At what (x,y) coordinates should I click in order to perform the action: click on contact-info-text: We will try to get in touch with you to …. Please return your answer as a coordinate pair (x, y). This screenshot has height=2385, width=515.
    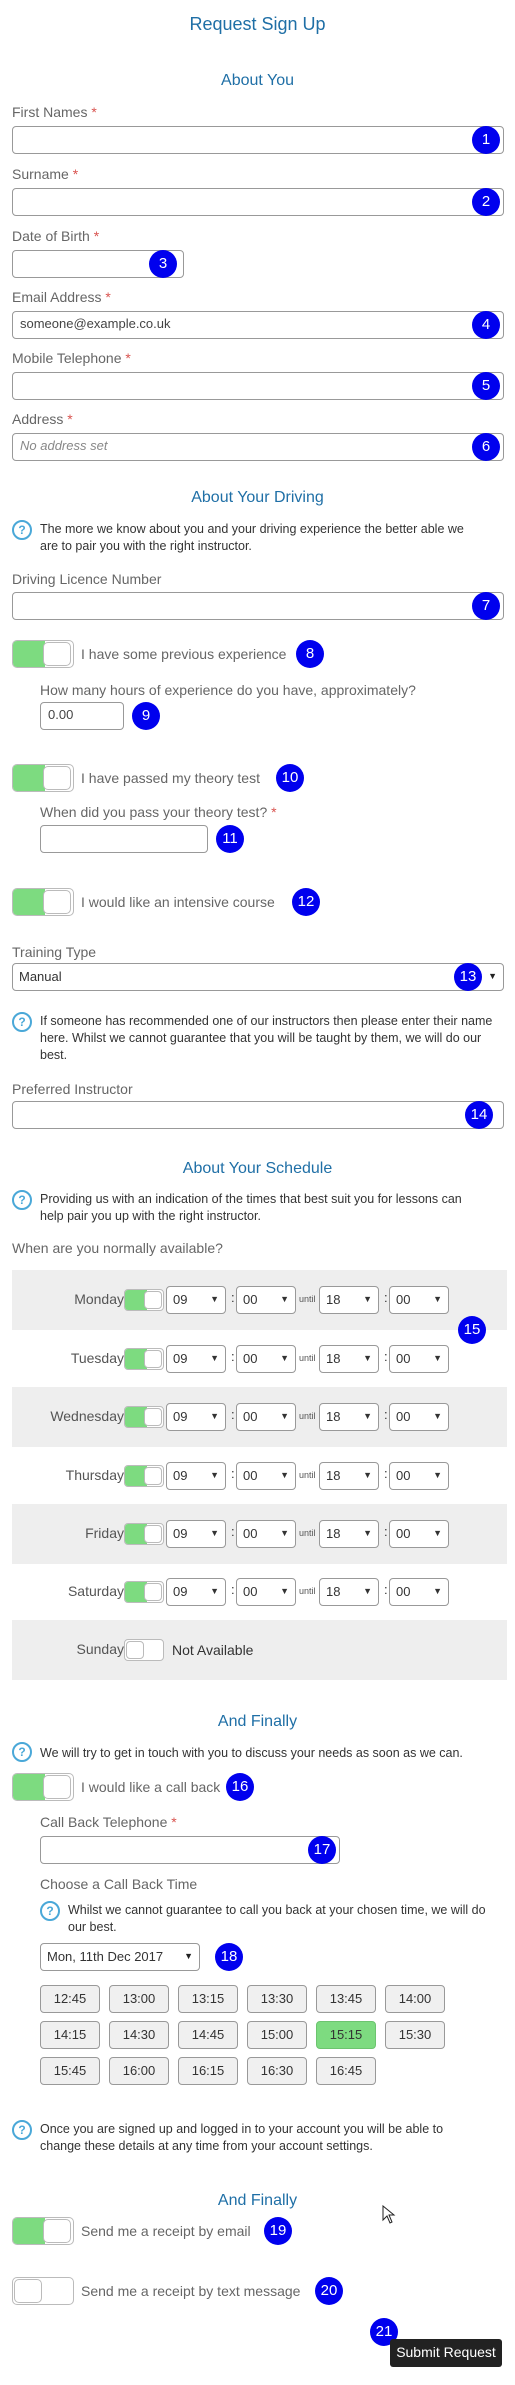
    Looking at the image, I should click on (251, 1753).